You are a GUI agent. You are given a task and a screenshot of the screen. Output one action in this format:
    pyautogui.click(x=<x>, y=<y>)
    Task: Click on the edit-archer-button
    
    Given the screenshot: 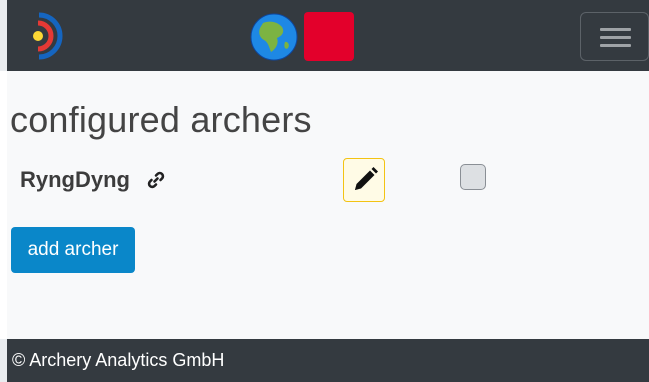 What is the action you would take?
    pyautogui.click(x=364, y=180)
    